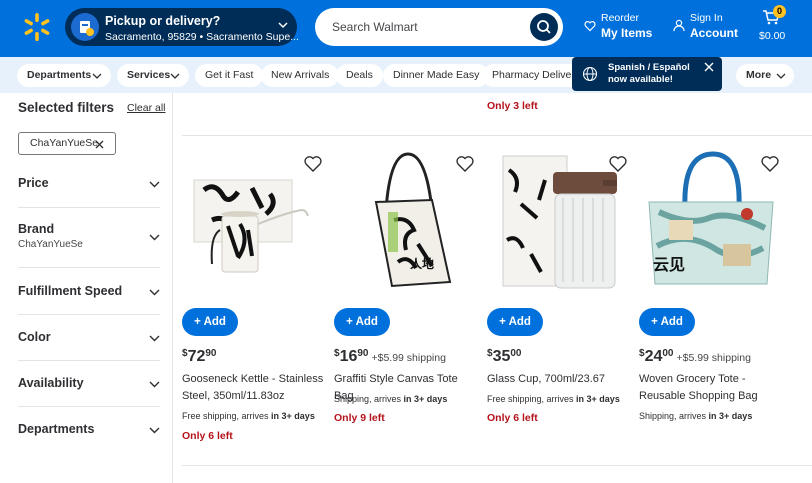 The height and width of the screenshot is (483, 812). I want to click on facet-departments: Departments, so click(89, 437).